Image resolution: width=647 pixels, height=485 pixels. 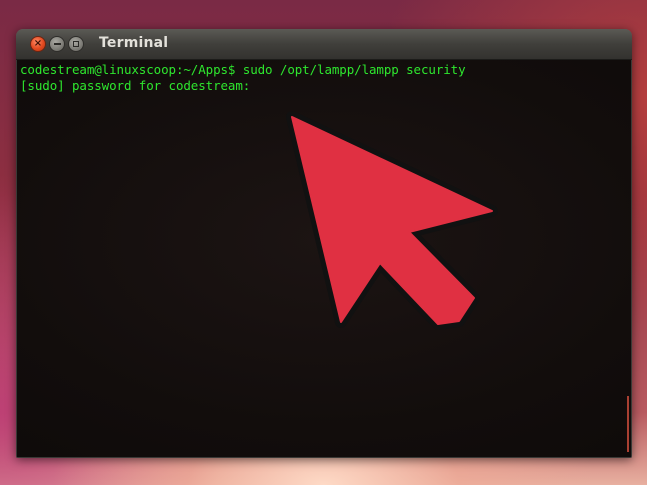 I want to click on minimize-icon, so click(x=57, y=44).